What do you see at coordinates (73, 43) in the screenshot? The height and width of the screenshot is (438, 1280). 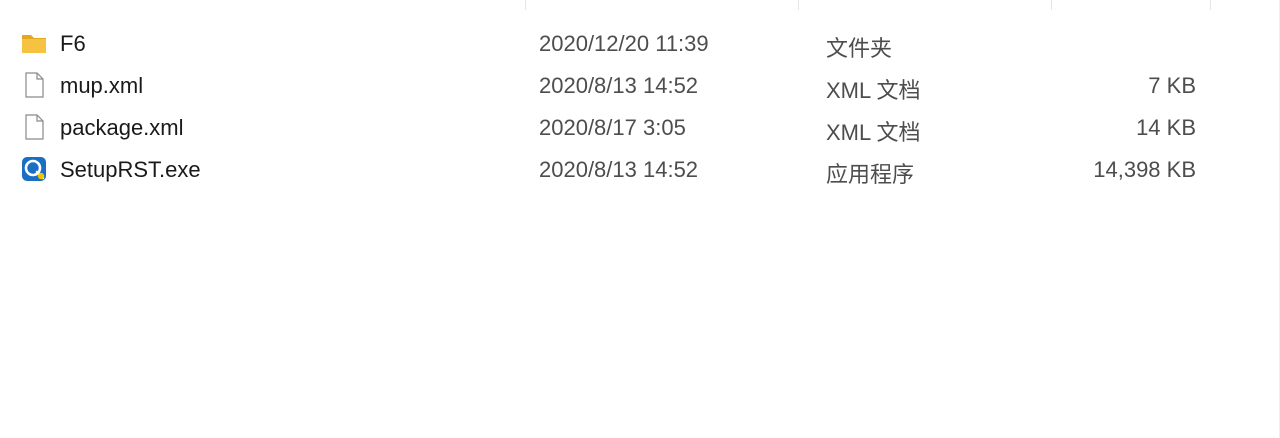 I see `file-name: F6` at bounding box center [73, 43].